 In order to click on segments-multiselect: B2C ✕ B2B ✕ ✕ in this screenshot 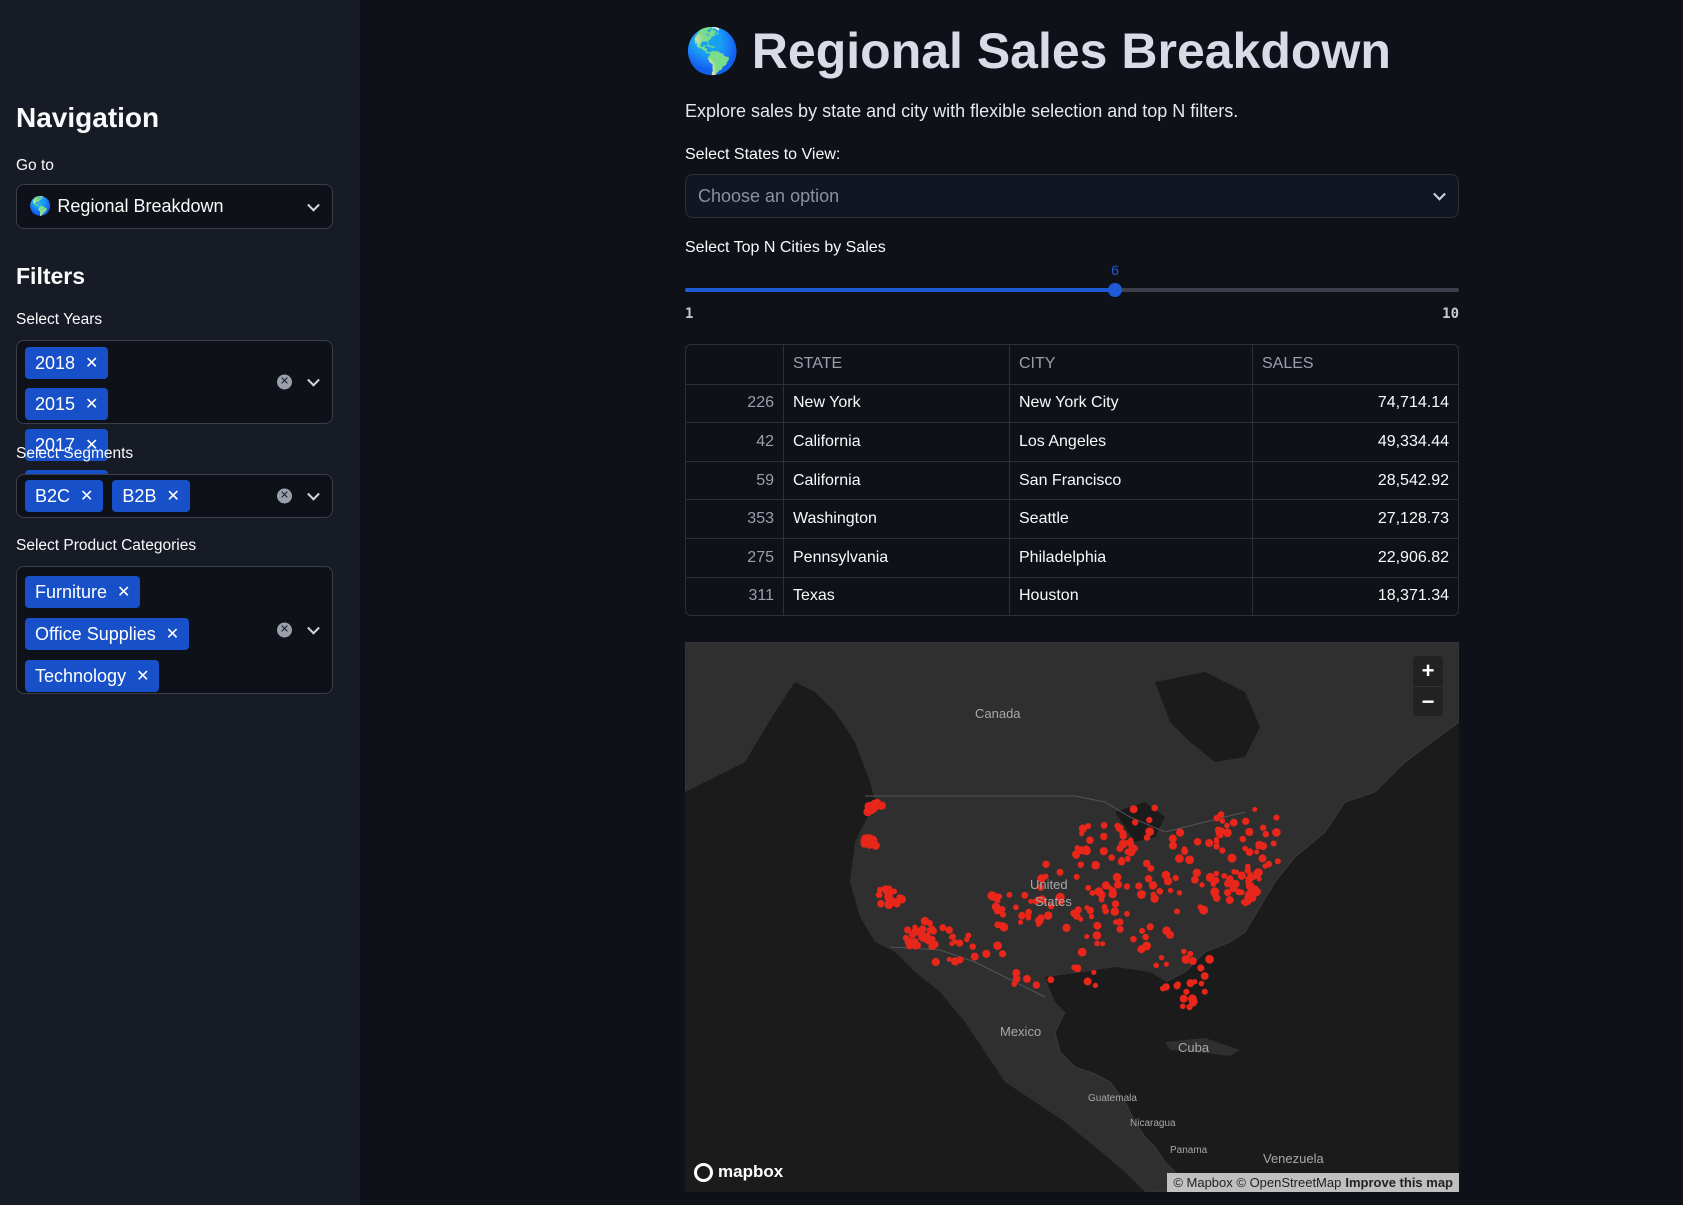, I will do `click(174, 496)`.